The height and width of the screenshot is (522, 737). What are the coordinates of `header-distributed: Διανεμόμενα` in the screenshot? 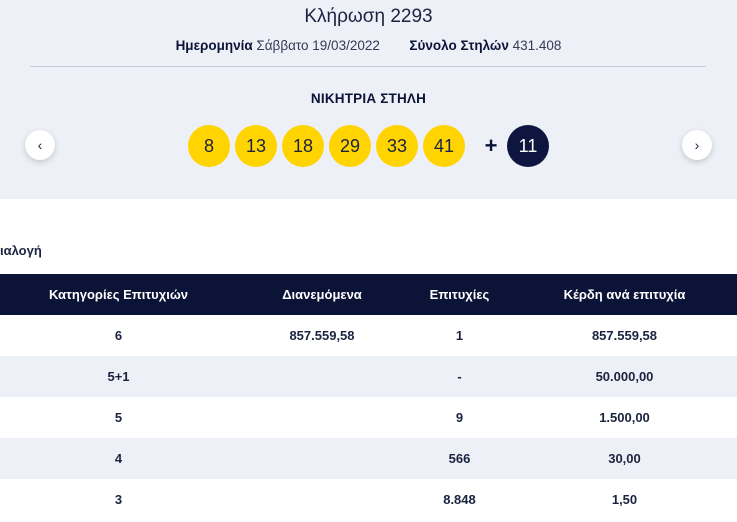 It's located at (322, 294).